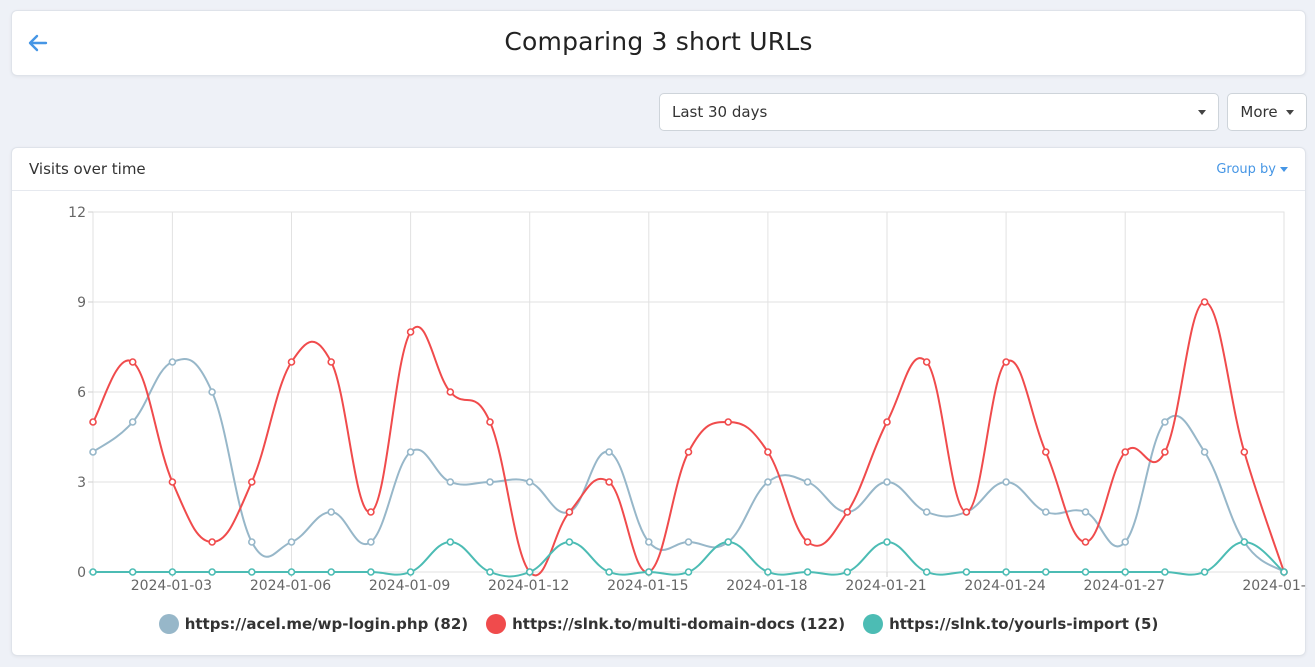 The height and width of the screenshot is (667, 1315). What do you see at coordinates (939, 112) in the screenshot?
I see `date-range-select: Last 30 days` at bounding box center [939, 112].